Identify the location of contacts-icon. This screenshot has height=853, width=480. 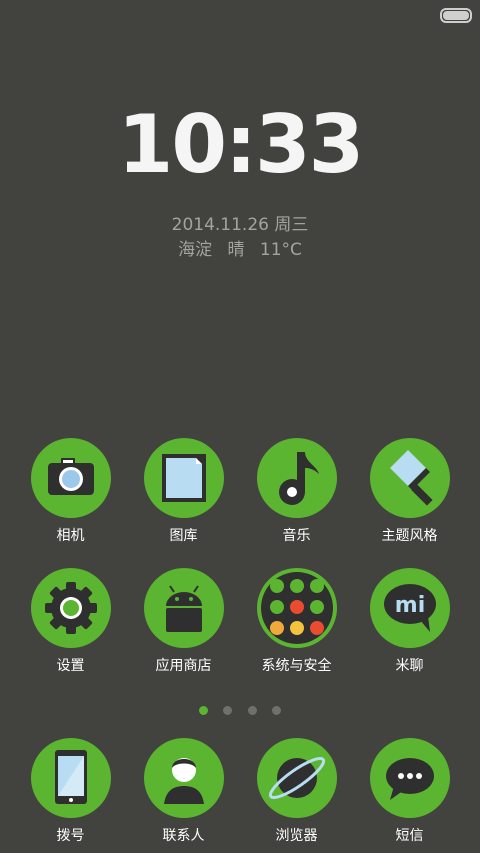
(183, 778).